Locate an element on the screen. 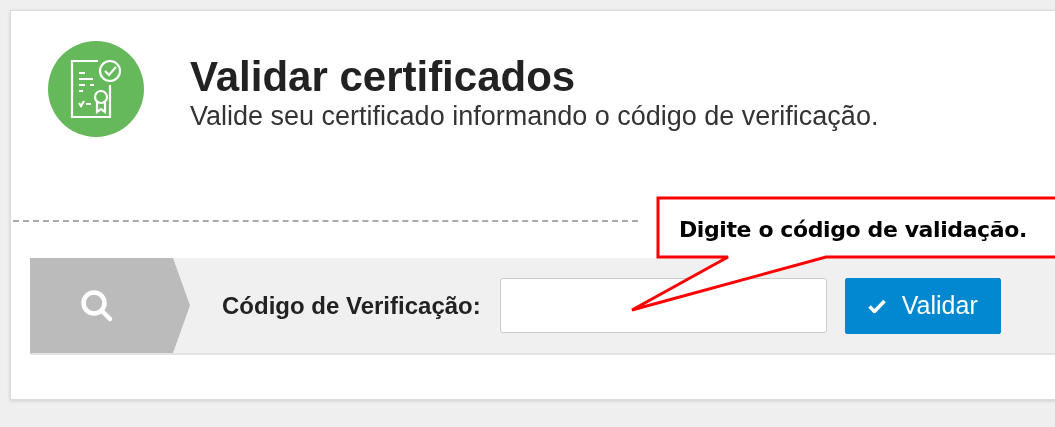 This screenshot has width=1055, height=427. page-subtitle: Valide seu certificado informando o código de verificação. is located at coordinates (534, 116).